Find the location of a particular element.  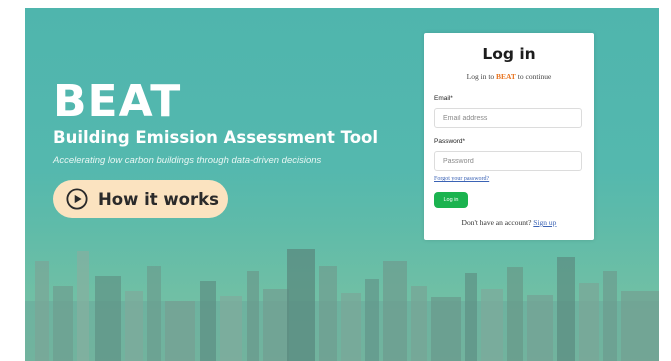

email-field is located at coordinates (508, 118).